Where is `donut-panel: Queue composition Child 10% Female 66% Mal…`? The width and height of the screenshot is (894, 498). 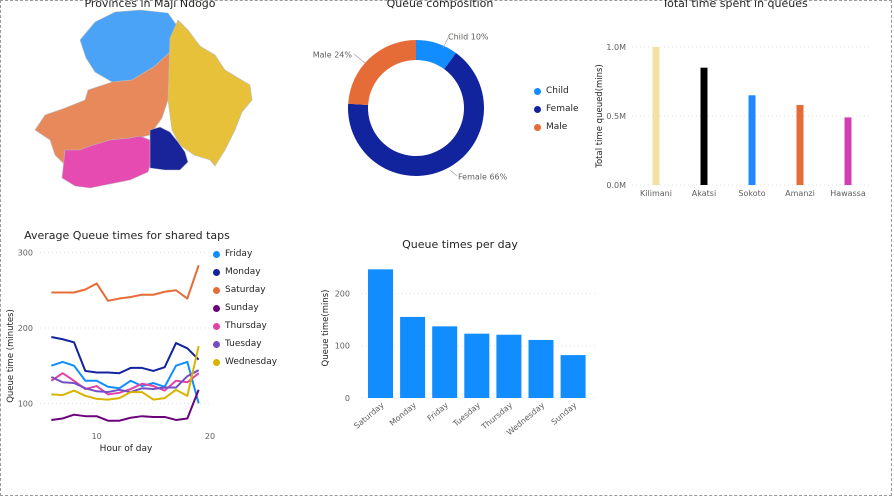 donut-panel: Queue composition Child 10% Female 66% Mal… is located at coordinates (440, 100).